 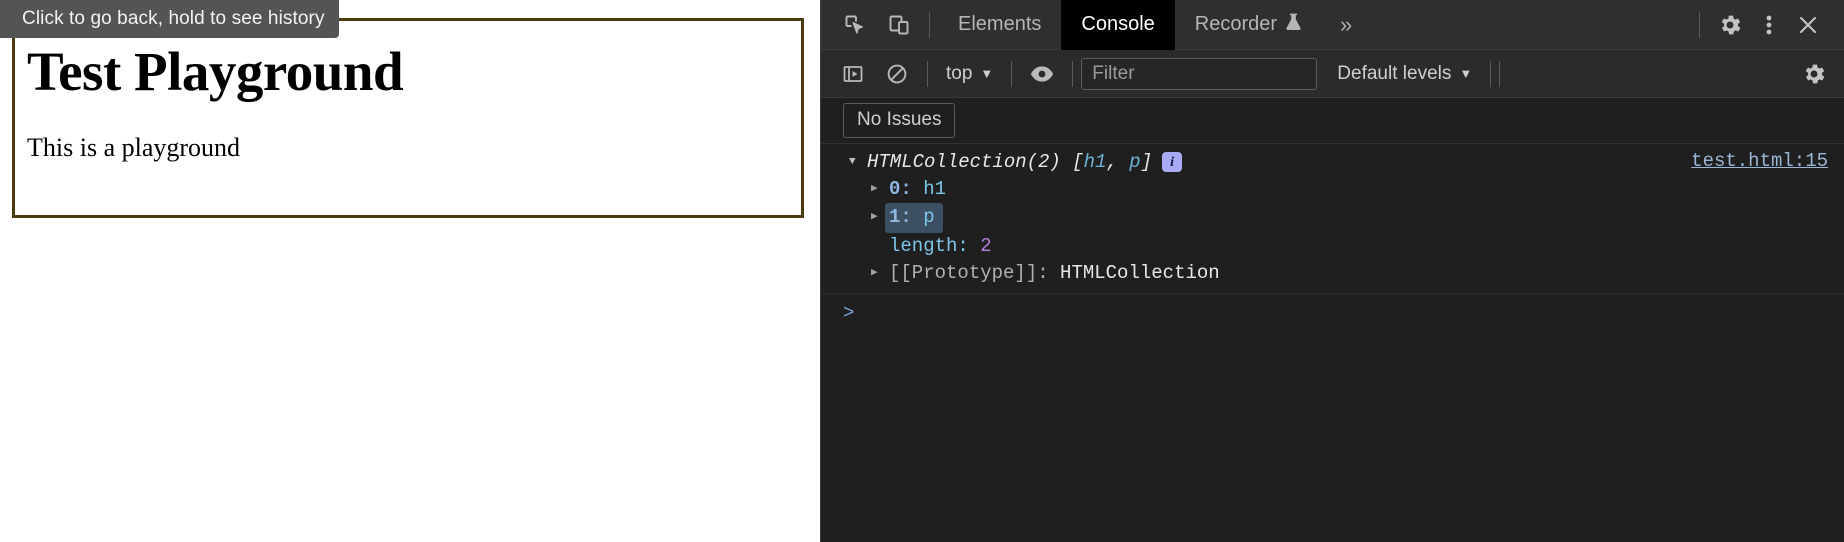 I want to click on live-expression-eye-icon, so click(x=1042, y=74).